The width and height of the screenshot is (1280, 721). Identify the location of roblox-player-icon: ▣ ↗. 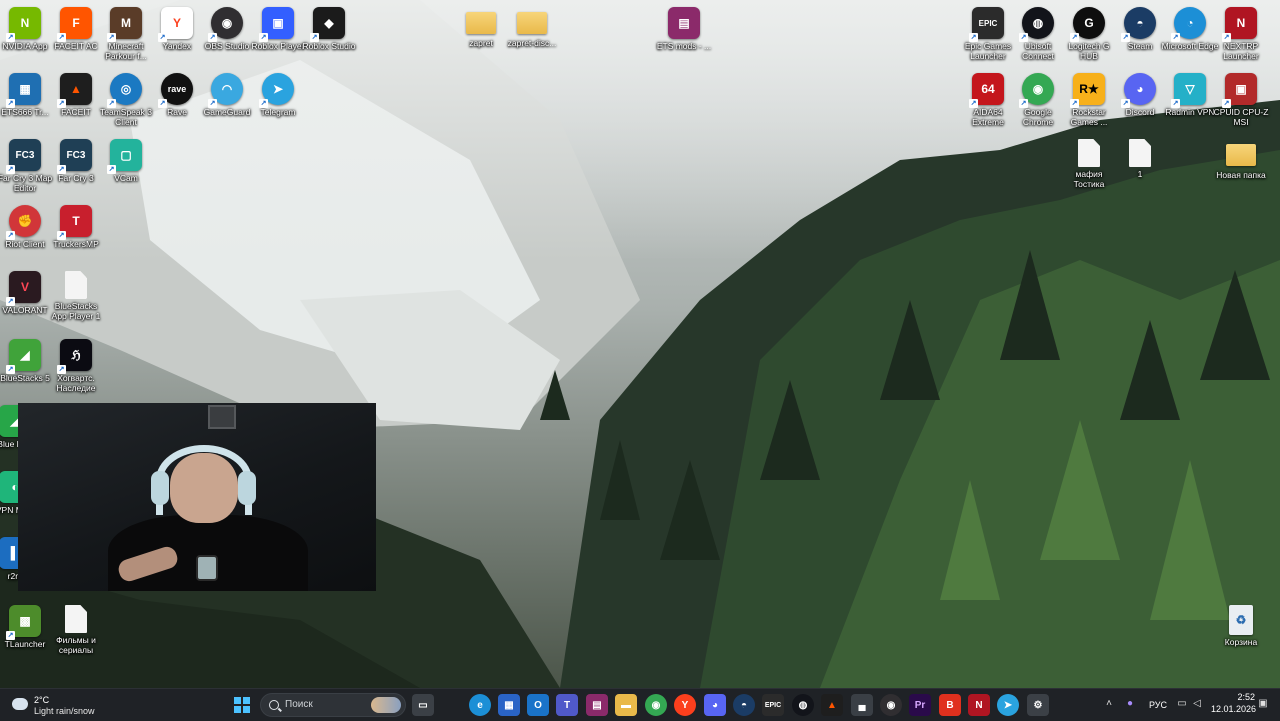
(276, 24).